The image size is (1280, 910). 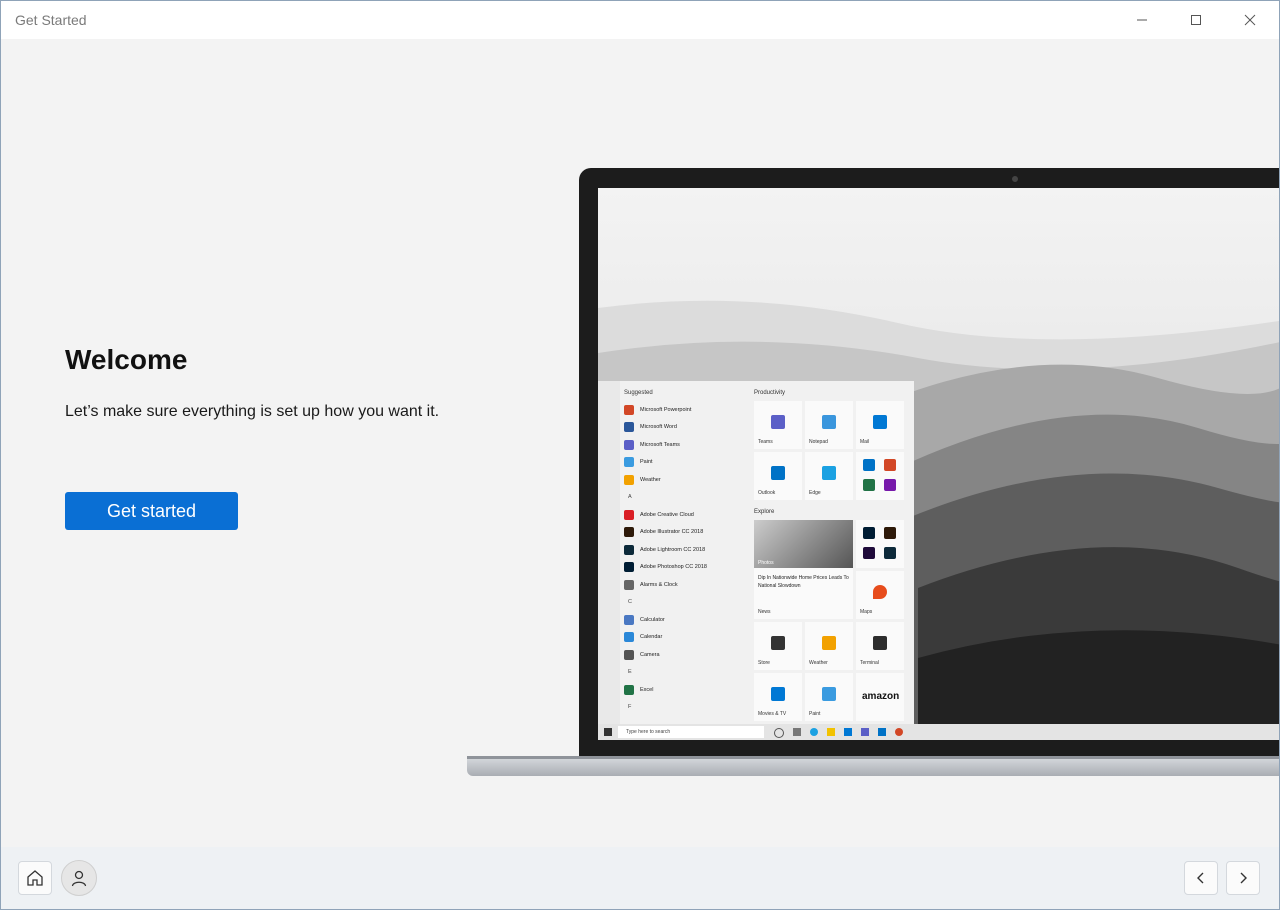 I want to click on app-list-item: Calendar, so click(x=688, y=638).